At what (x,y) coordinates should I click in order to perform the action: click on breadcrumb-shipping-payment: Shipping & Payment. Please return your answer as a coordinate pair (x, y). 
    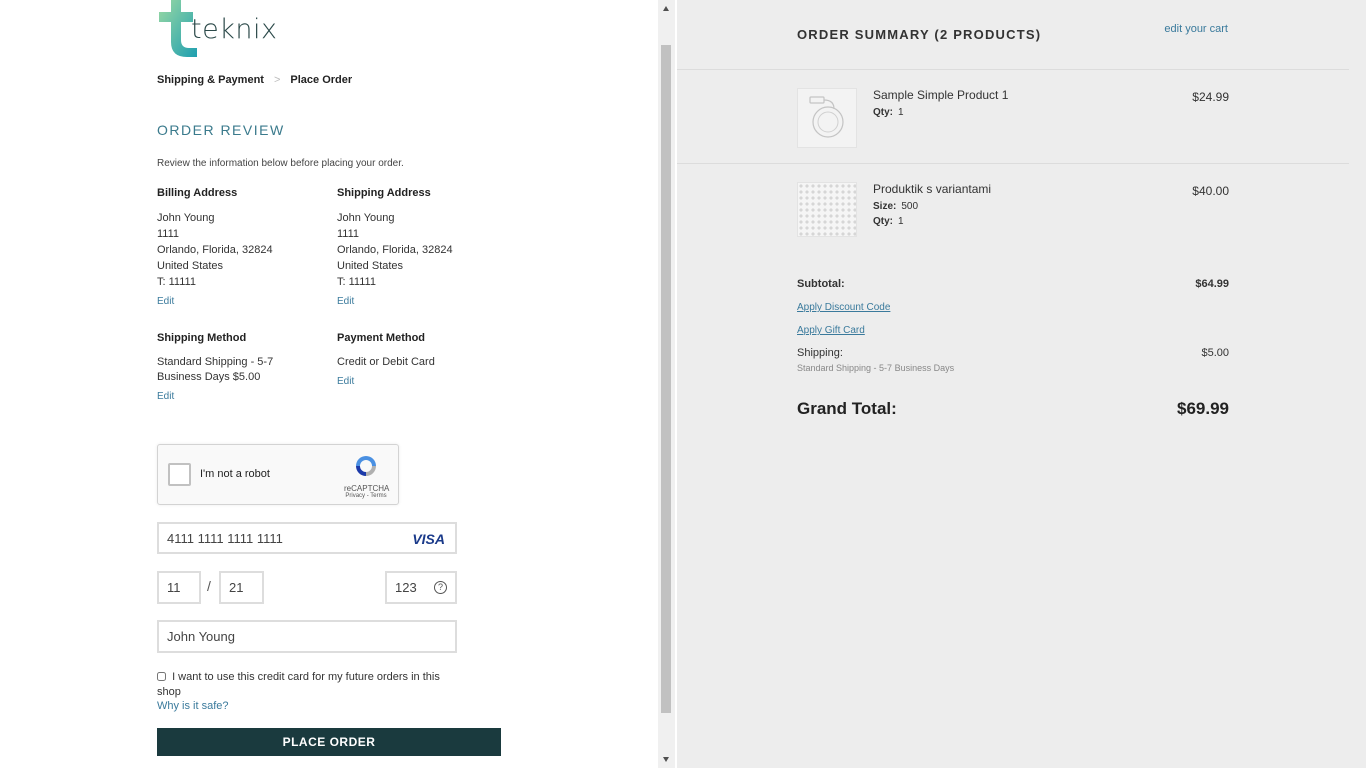
    Looking at the image, I should click on (210, 80).